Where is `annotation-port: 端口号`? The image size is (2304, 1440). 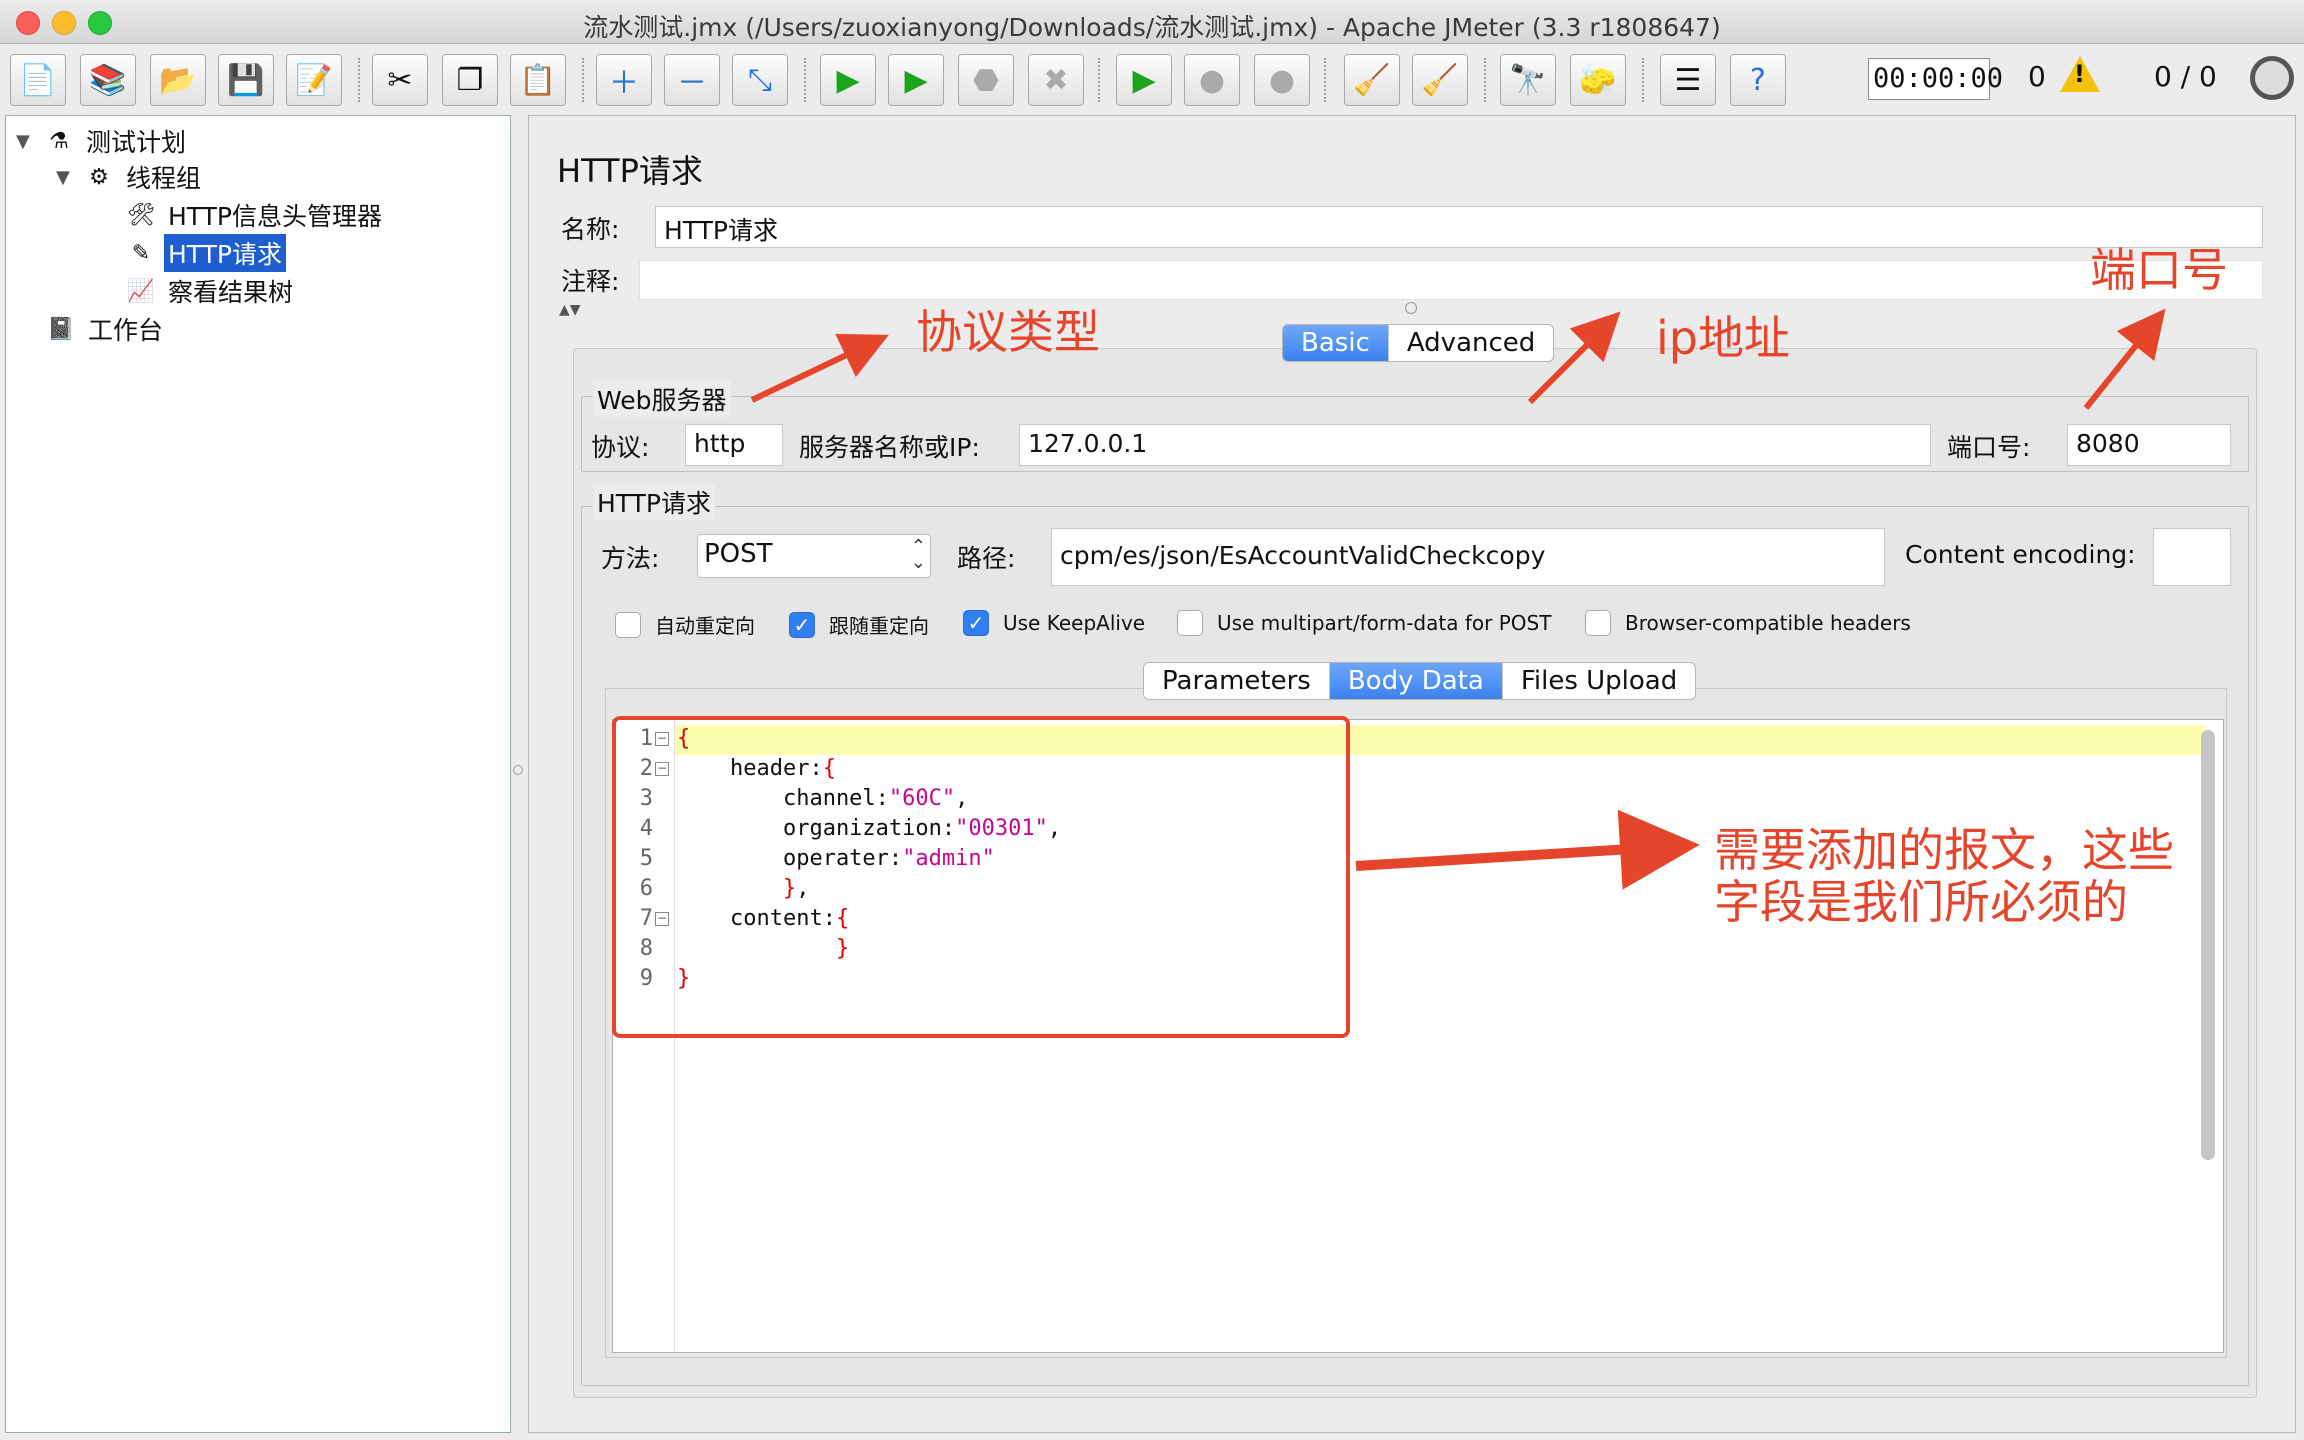 annotation-port: 端口号 is located at coordinates (2159, 270).